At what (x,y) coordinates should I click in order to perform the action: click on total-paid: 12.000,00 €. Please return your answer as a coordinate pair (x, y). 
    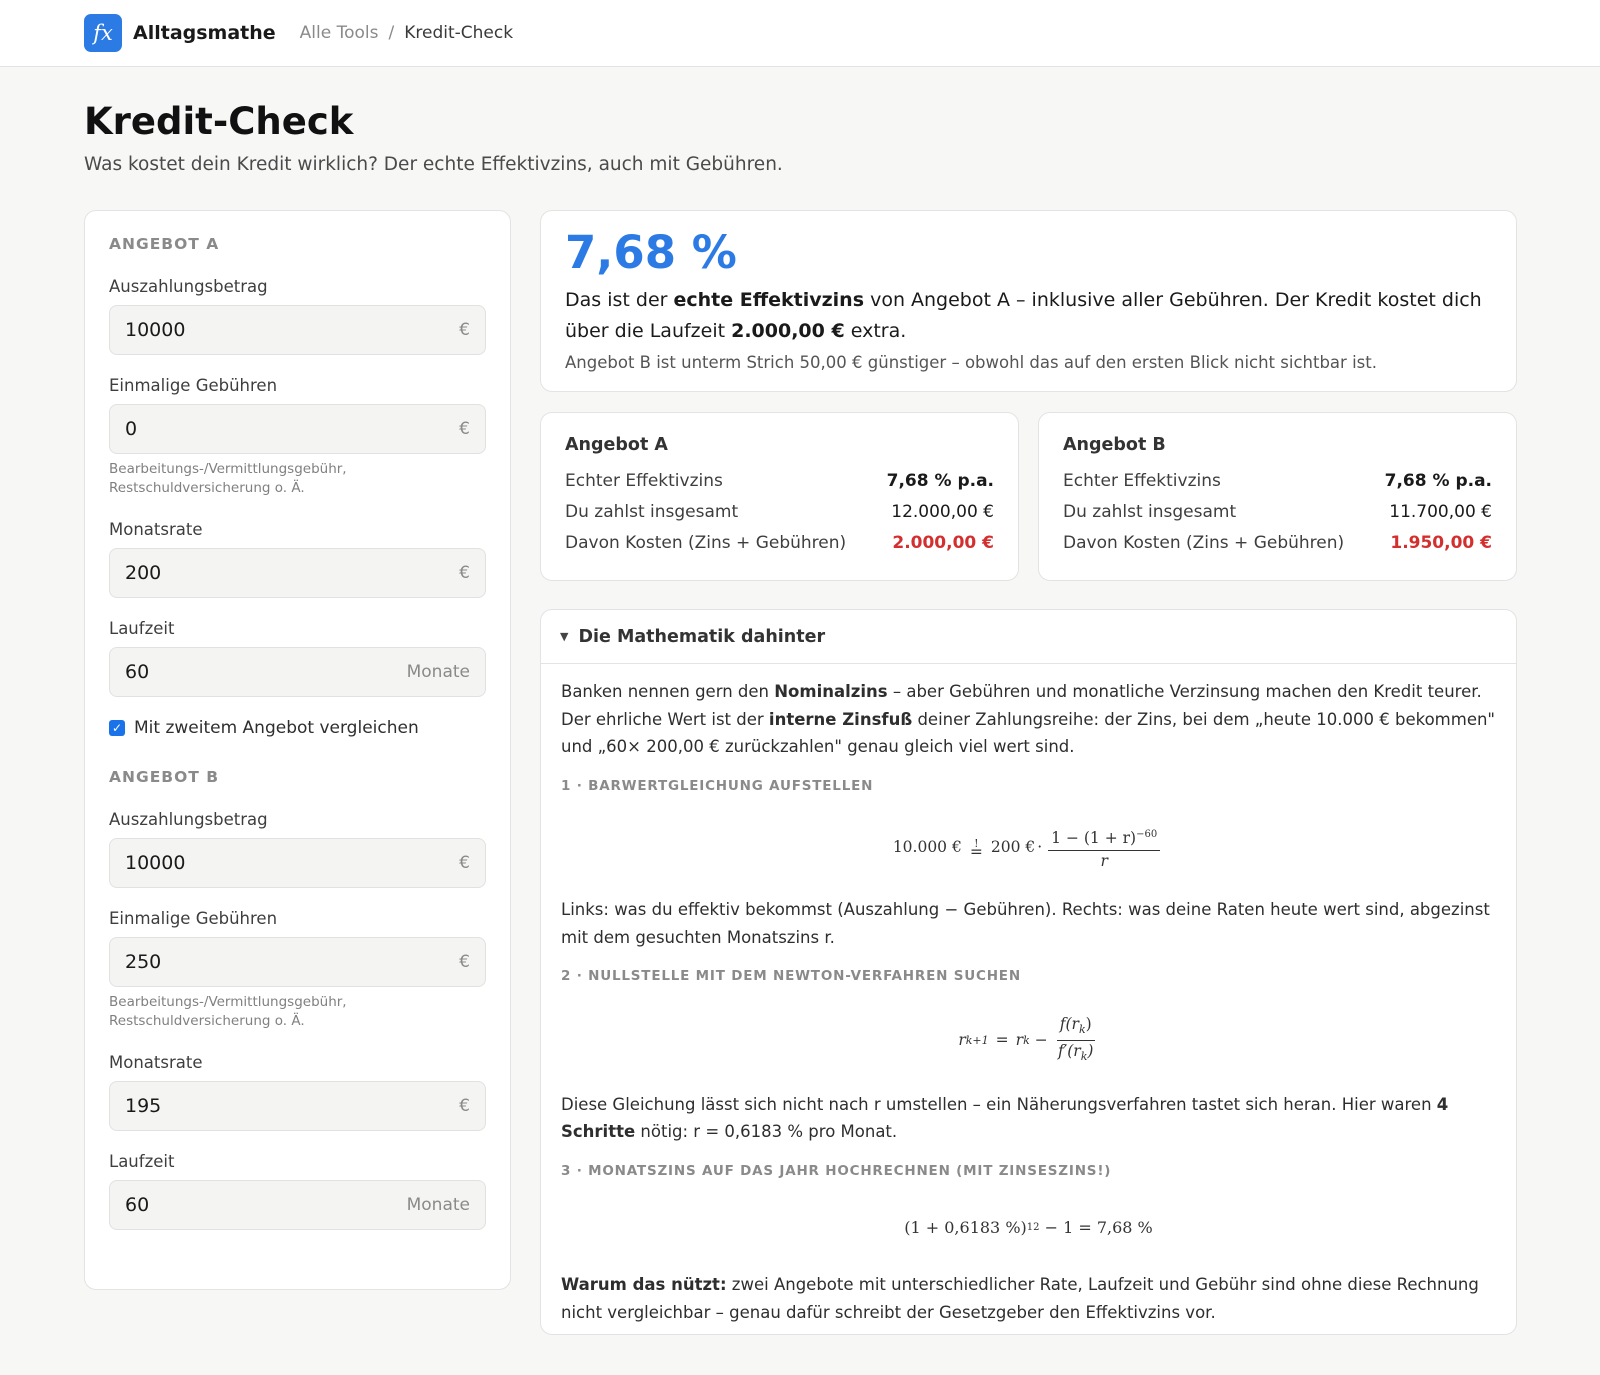
    Looking at the image, I should click on (942, 511).